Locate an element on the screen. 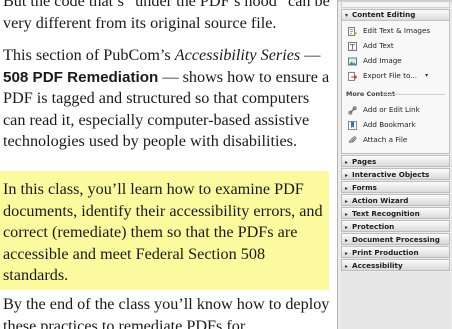 This screenshot has height=329, width=452. edit-text-images-icon is located at coordinates (352, 31).